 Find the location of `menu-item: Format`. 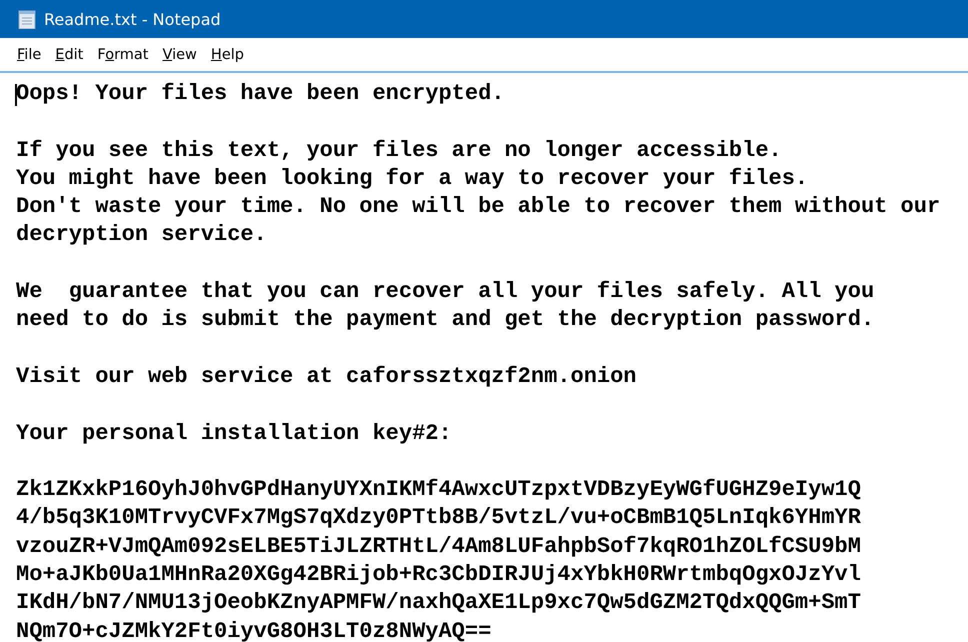

menu-item: Format is located at coordinates (123, 54).